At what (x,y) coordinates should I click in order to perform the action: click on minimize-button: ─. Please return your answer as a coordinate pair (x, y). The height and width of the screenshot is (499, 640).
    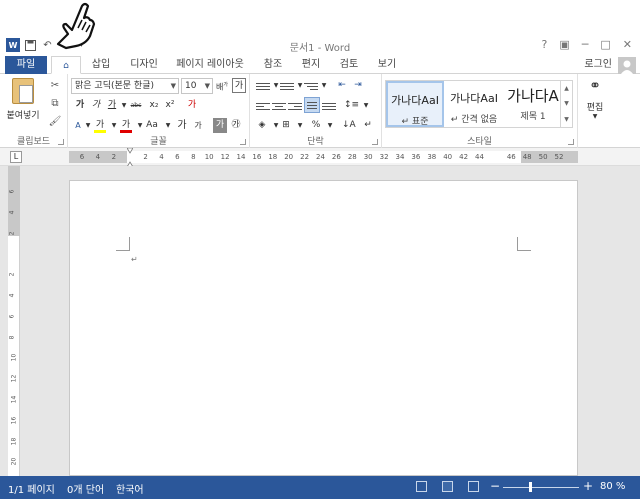
    Looking at the image, I should click on (585, 44).